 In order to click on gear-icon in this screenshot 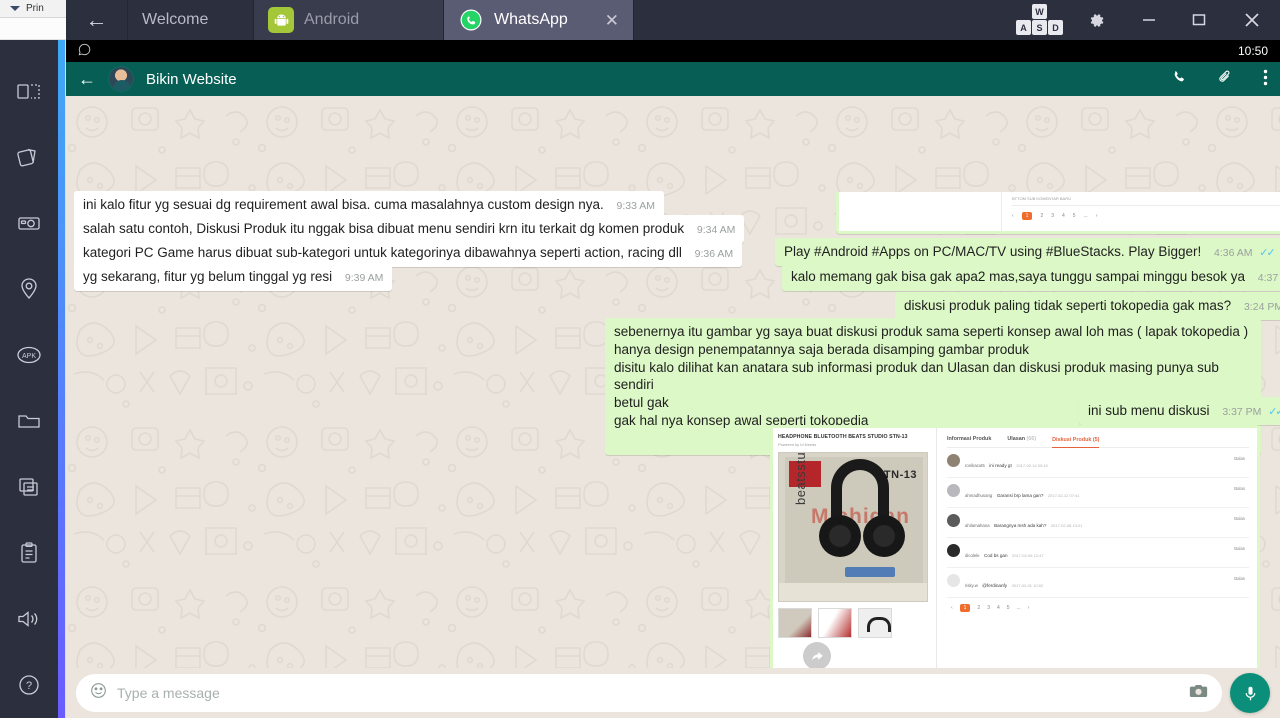, I will do `click(1096, 20)`.